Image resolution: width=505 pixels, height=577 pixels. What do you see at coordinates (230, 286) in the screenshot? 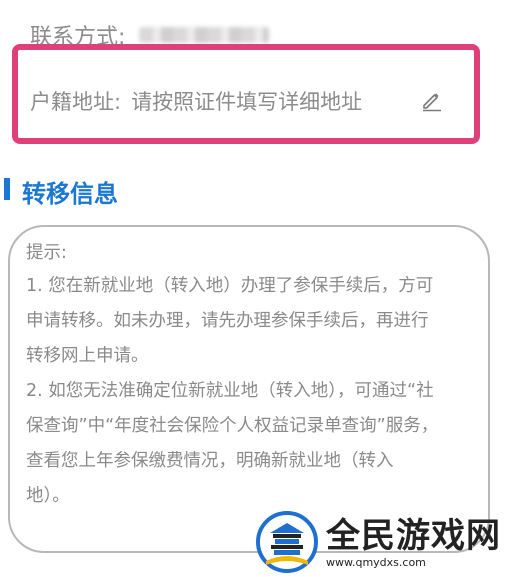
I see `tip-line: 1. 您在新就业地（转入地）办理了参保手续后，方可` at bounding box center [230, 286].